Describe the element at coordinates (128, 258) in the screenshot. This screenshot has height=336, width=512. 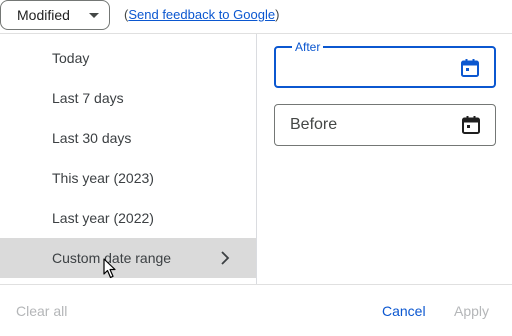
I see `menu-item-custom-date-range: Custom date range` at that location.